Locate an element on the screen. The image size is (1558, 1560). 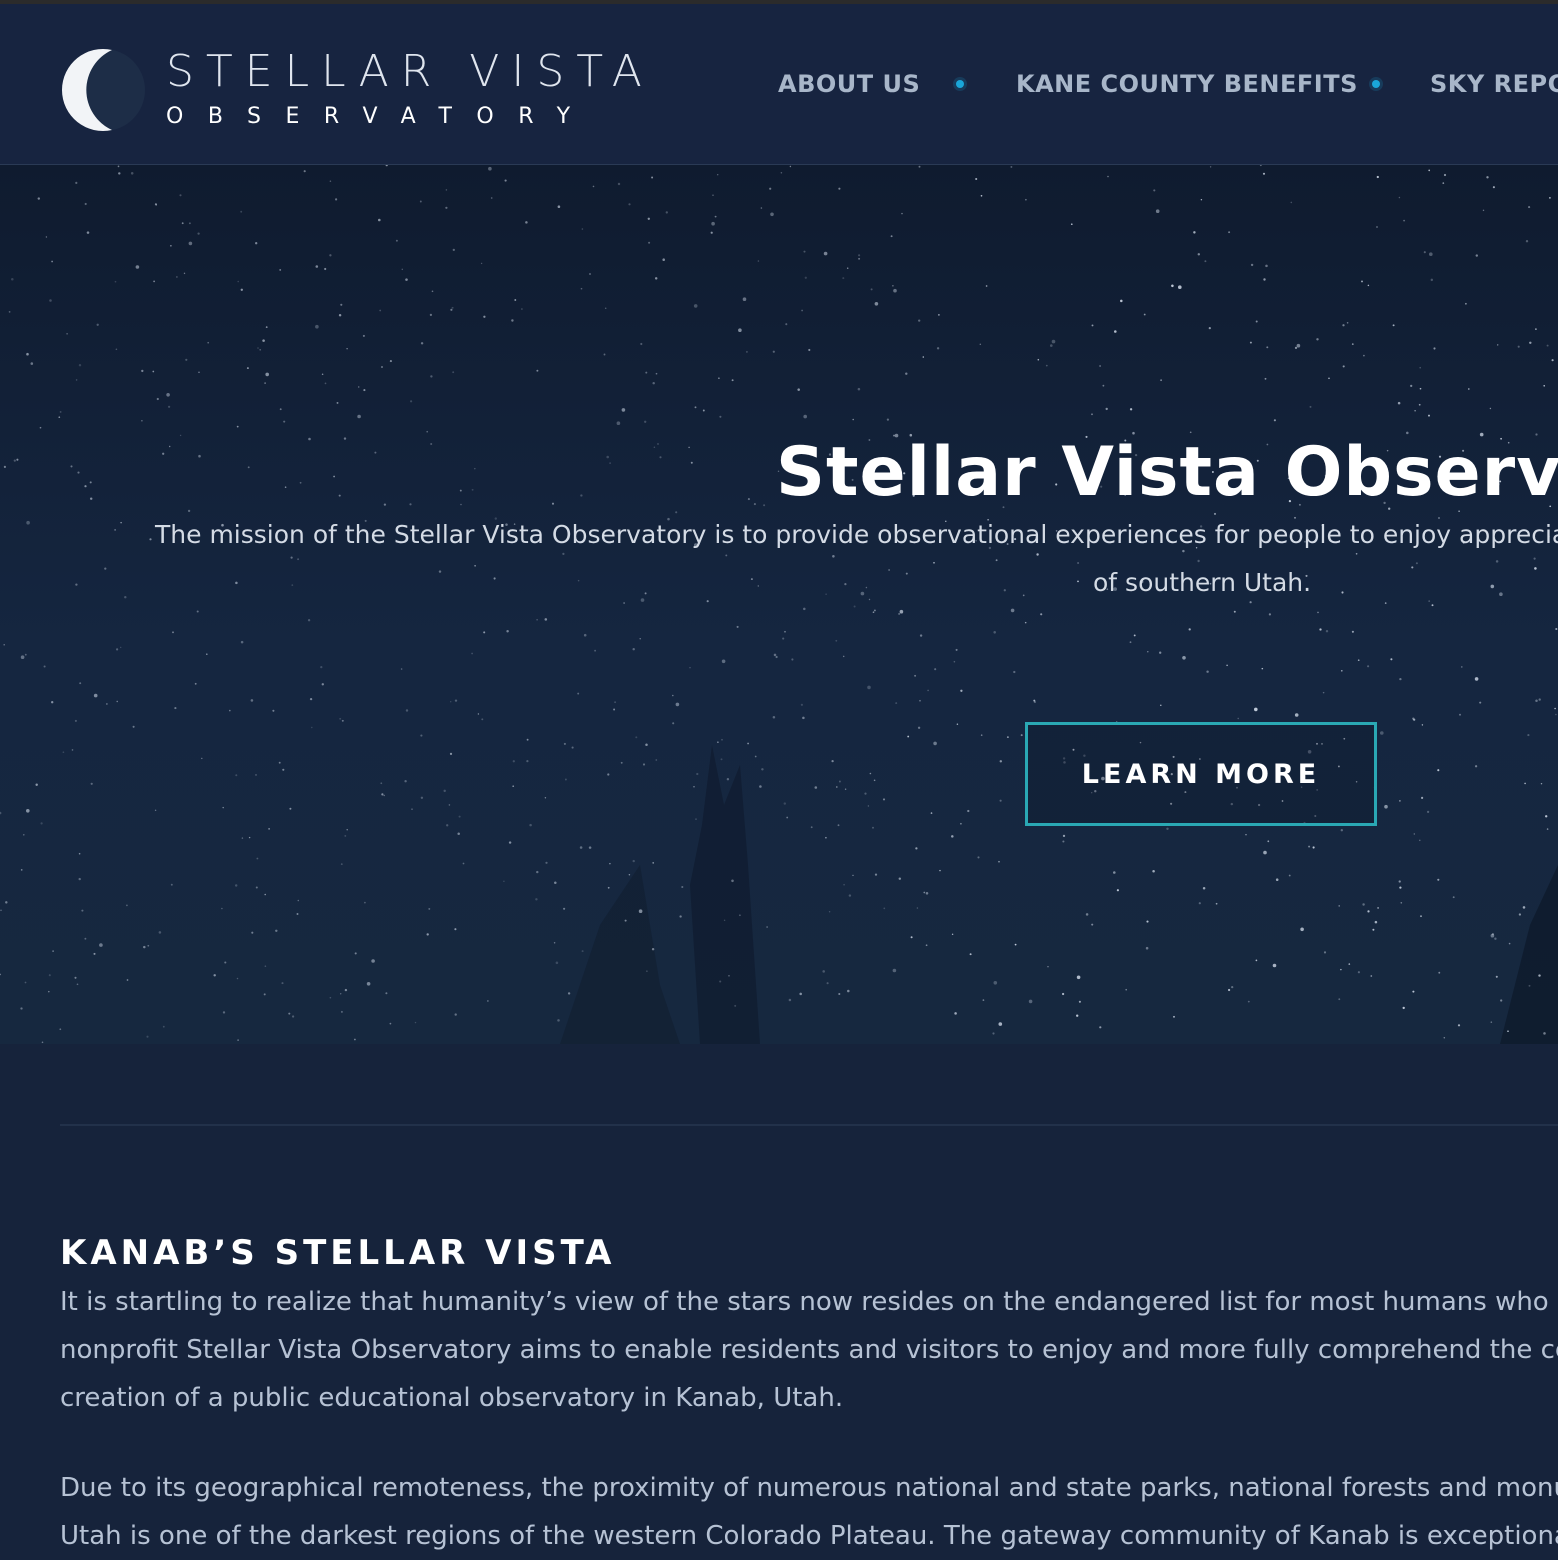
nav-item-about-us: ABOUT US is located at coordinates (849, 84).